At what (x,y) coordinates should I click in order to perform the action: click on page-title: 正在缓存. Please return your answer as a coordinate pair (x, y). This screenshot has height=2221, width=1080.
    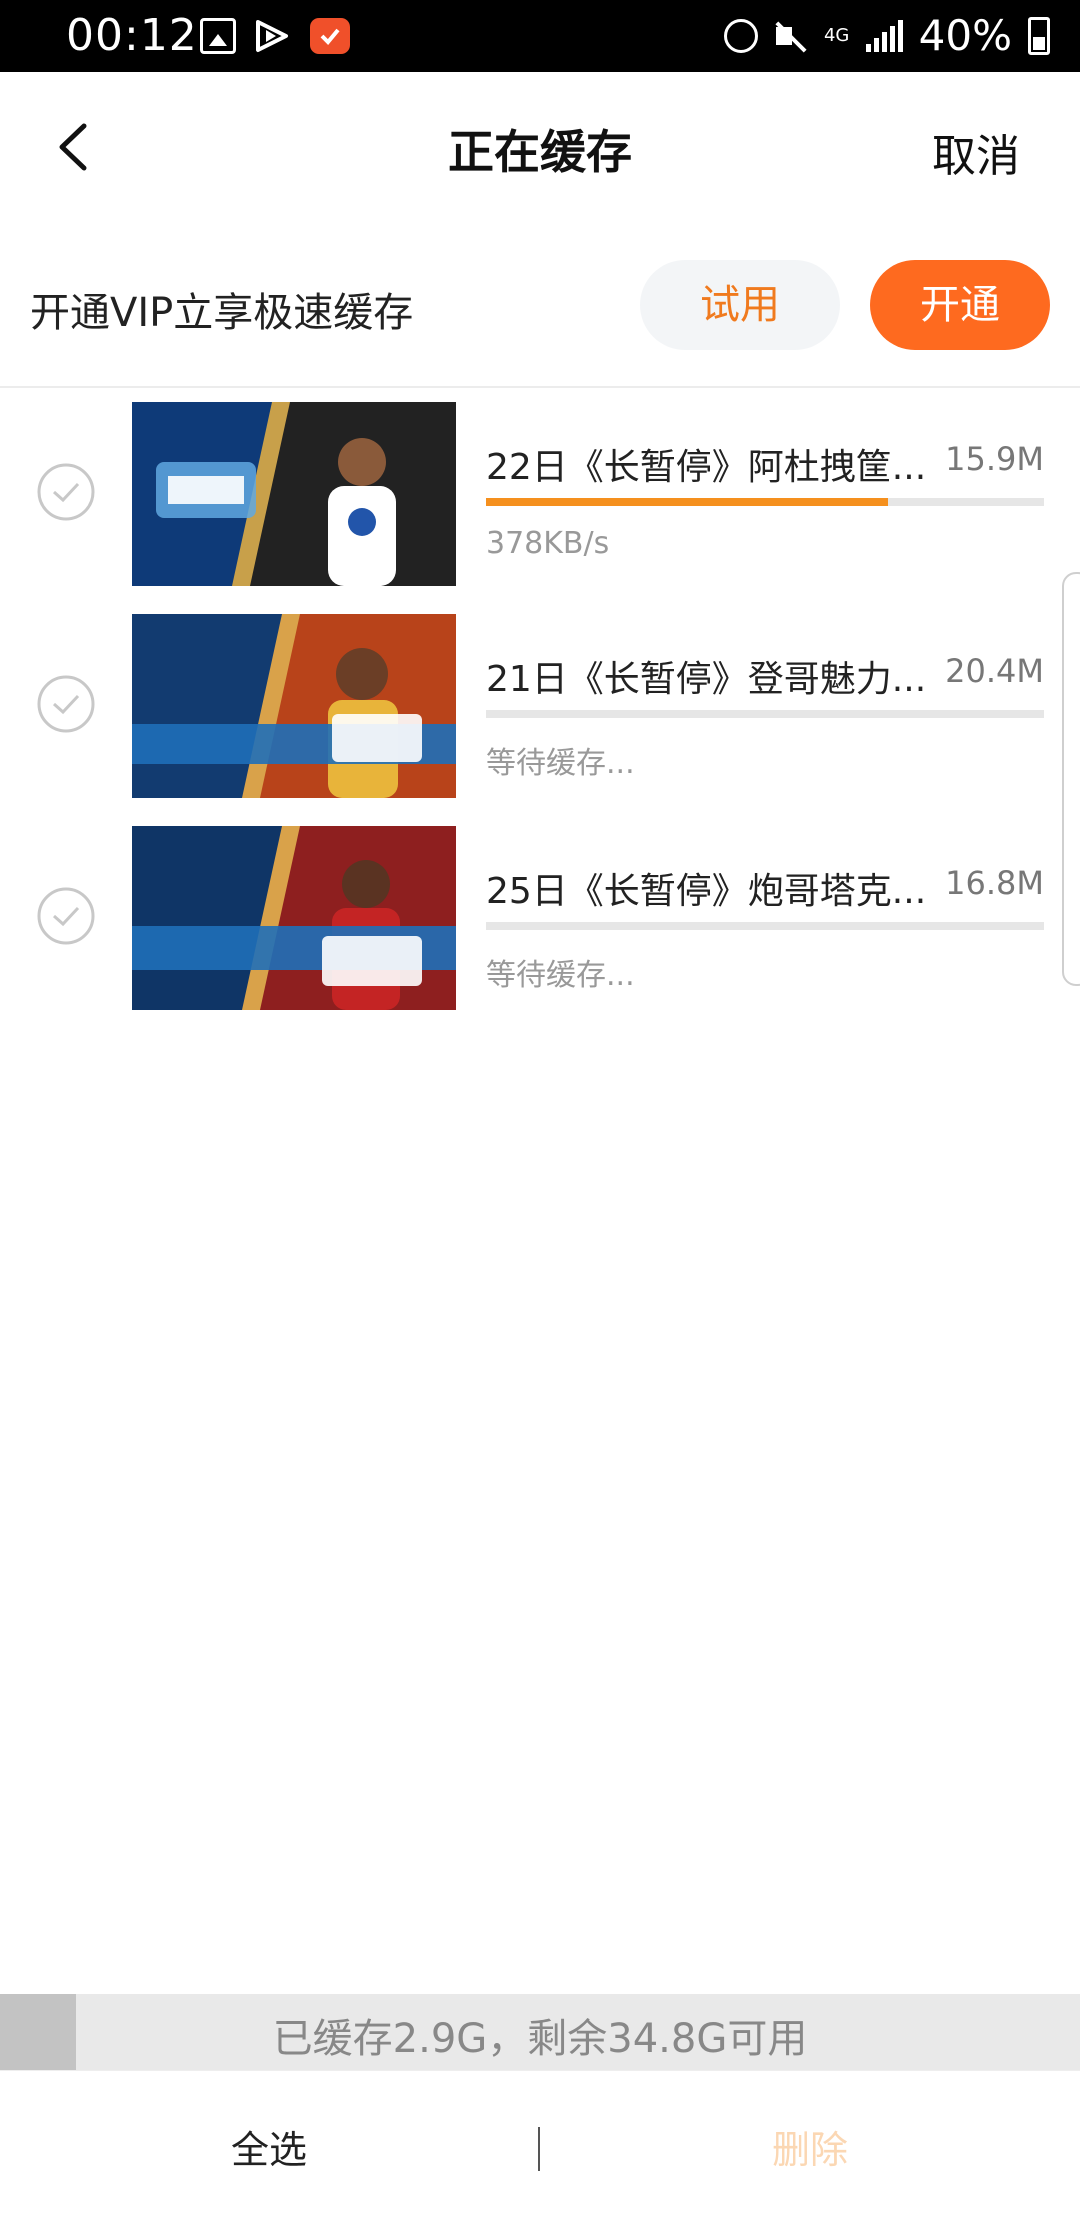
    Looking at the image, I should click on (540, 152).